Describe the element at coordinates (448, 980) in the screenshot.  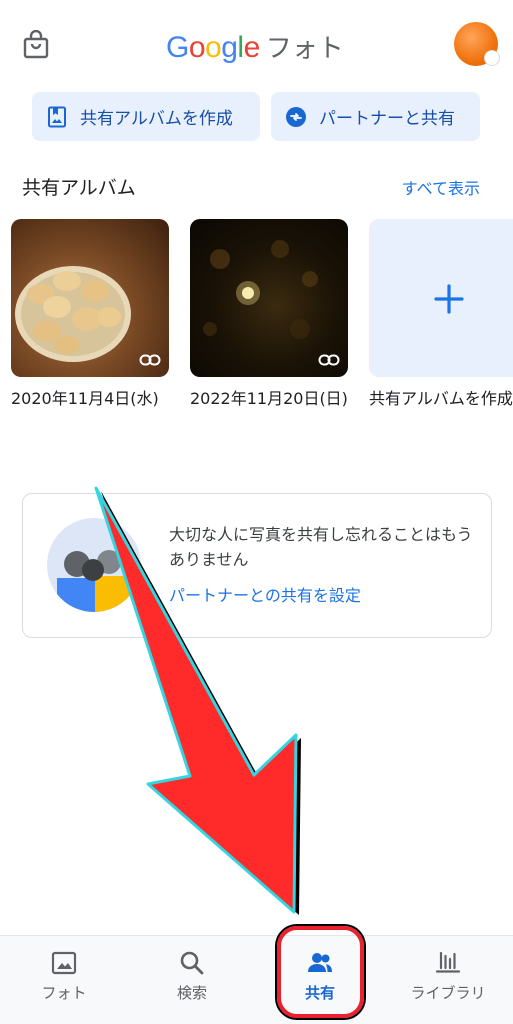
I see `nav-library: ライブラリ` at that location.